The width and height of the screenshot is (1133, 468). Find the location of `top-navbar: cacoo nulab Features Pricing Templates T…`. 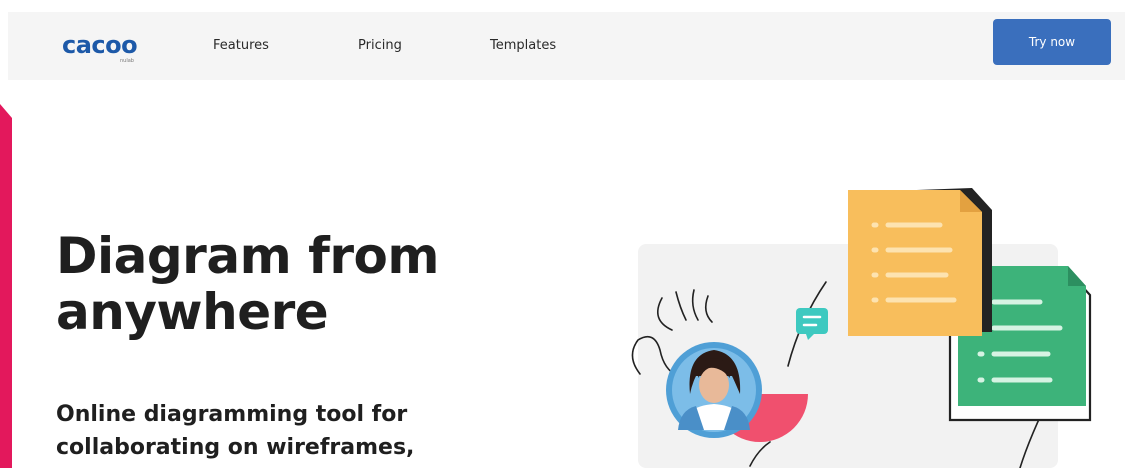

top-navbar: cacoo nulab Features Pricing Templates T… is located at coordinates (566, 46).